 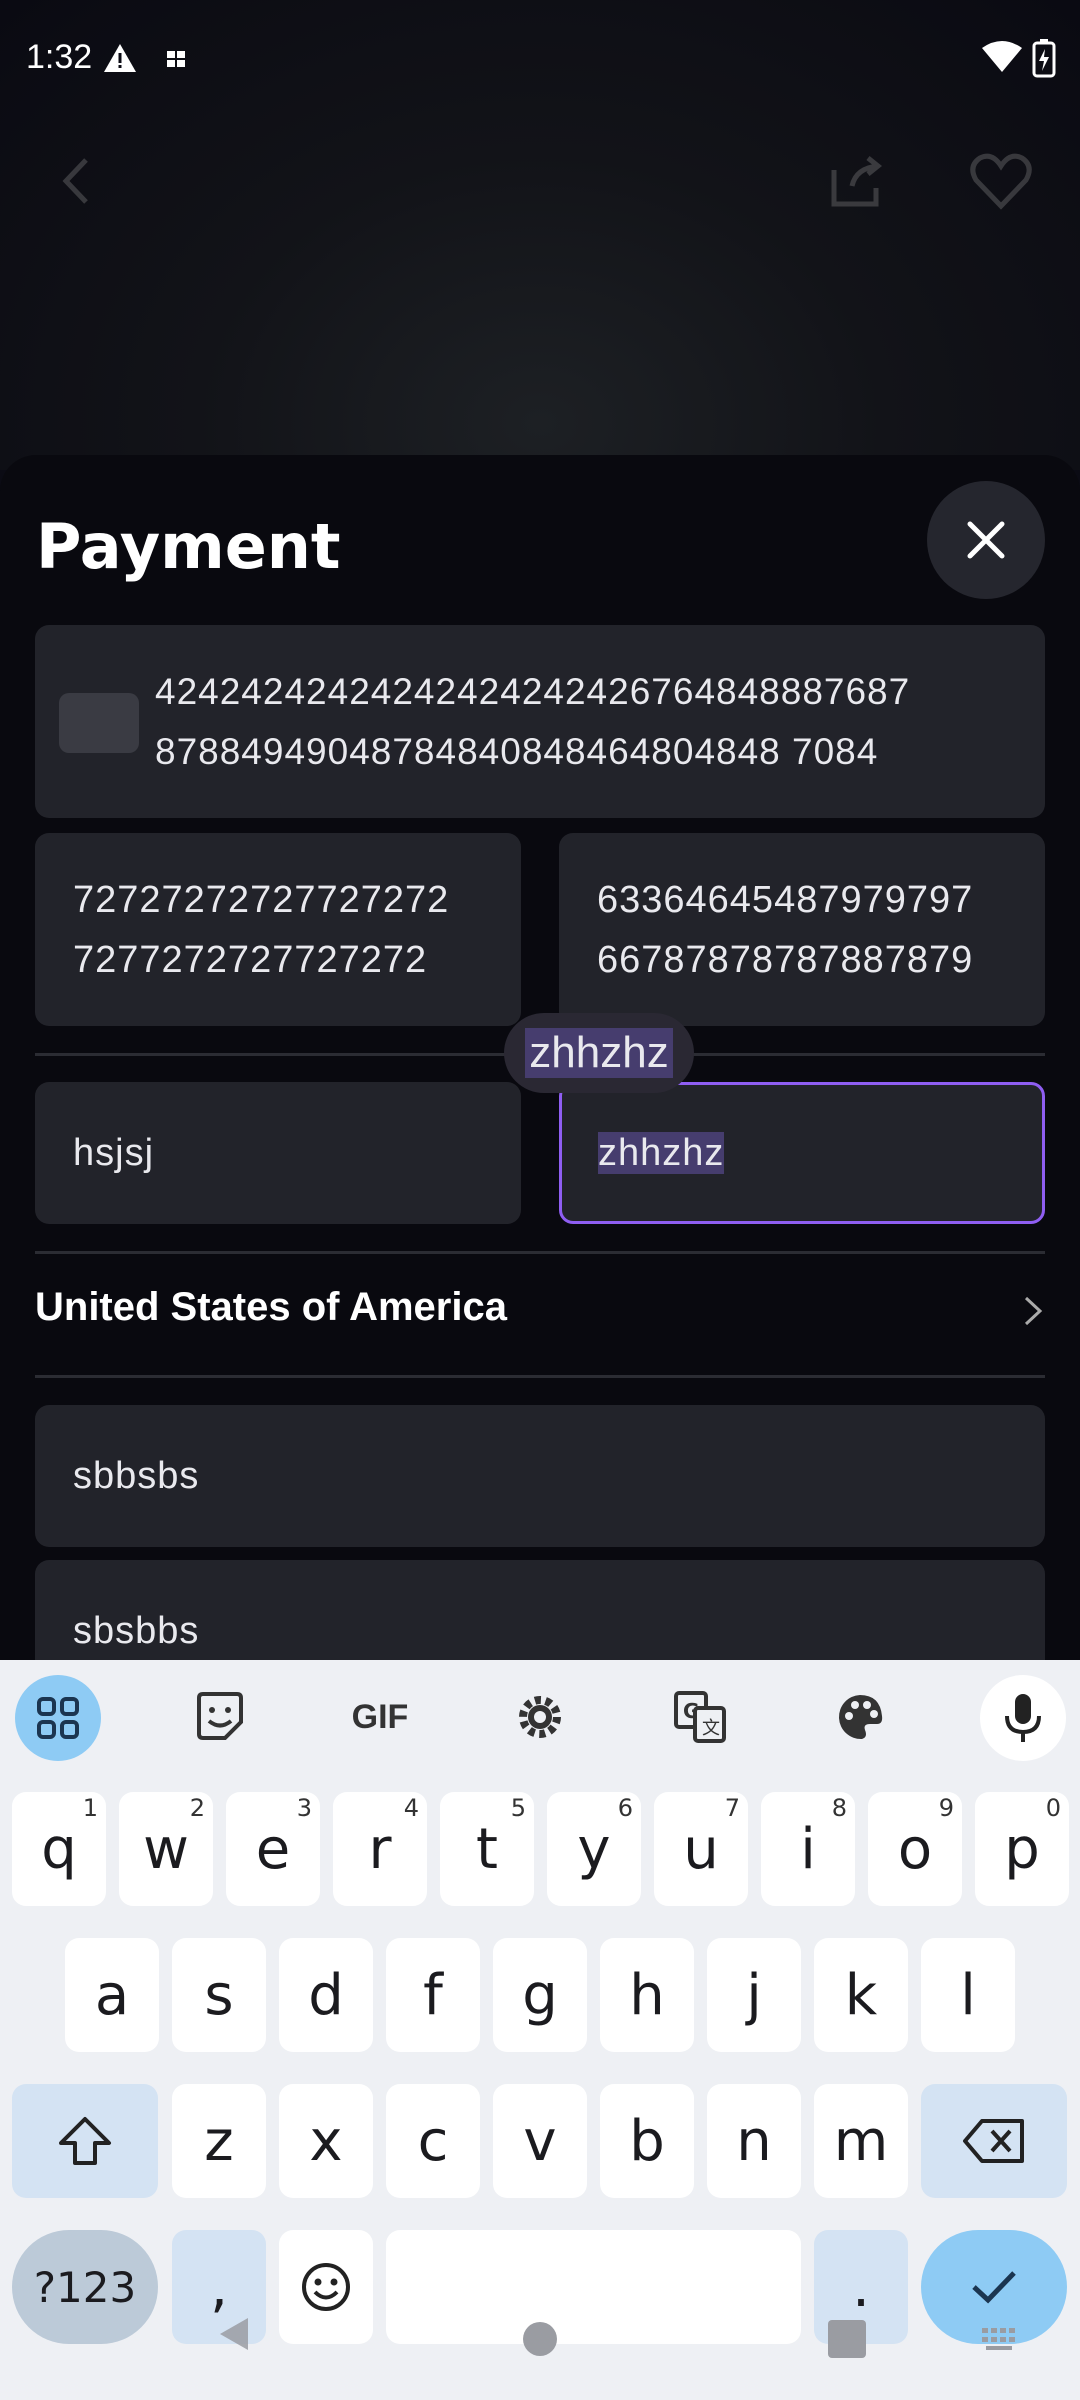 I want to click on translate-icon: G 文, so click(x=700, y=1717).